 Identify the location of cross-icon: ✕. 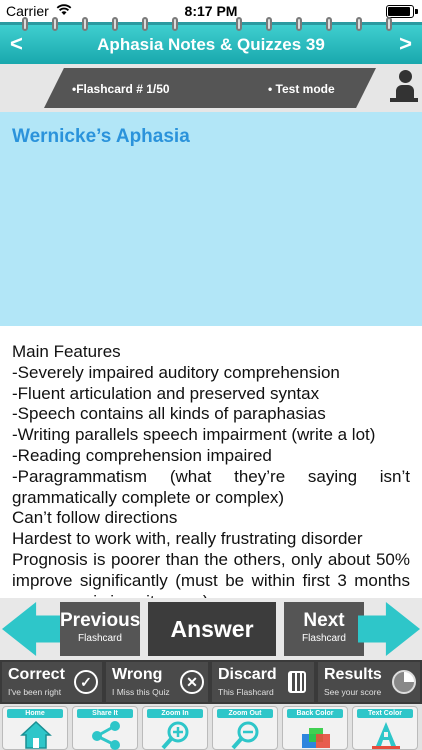
(192, 682).